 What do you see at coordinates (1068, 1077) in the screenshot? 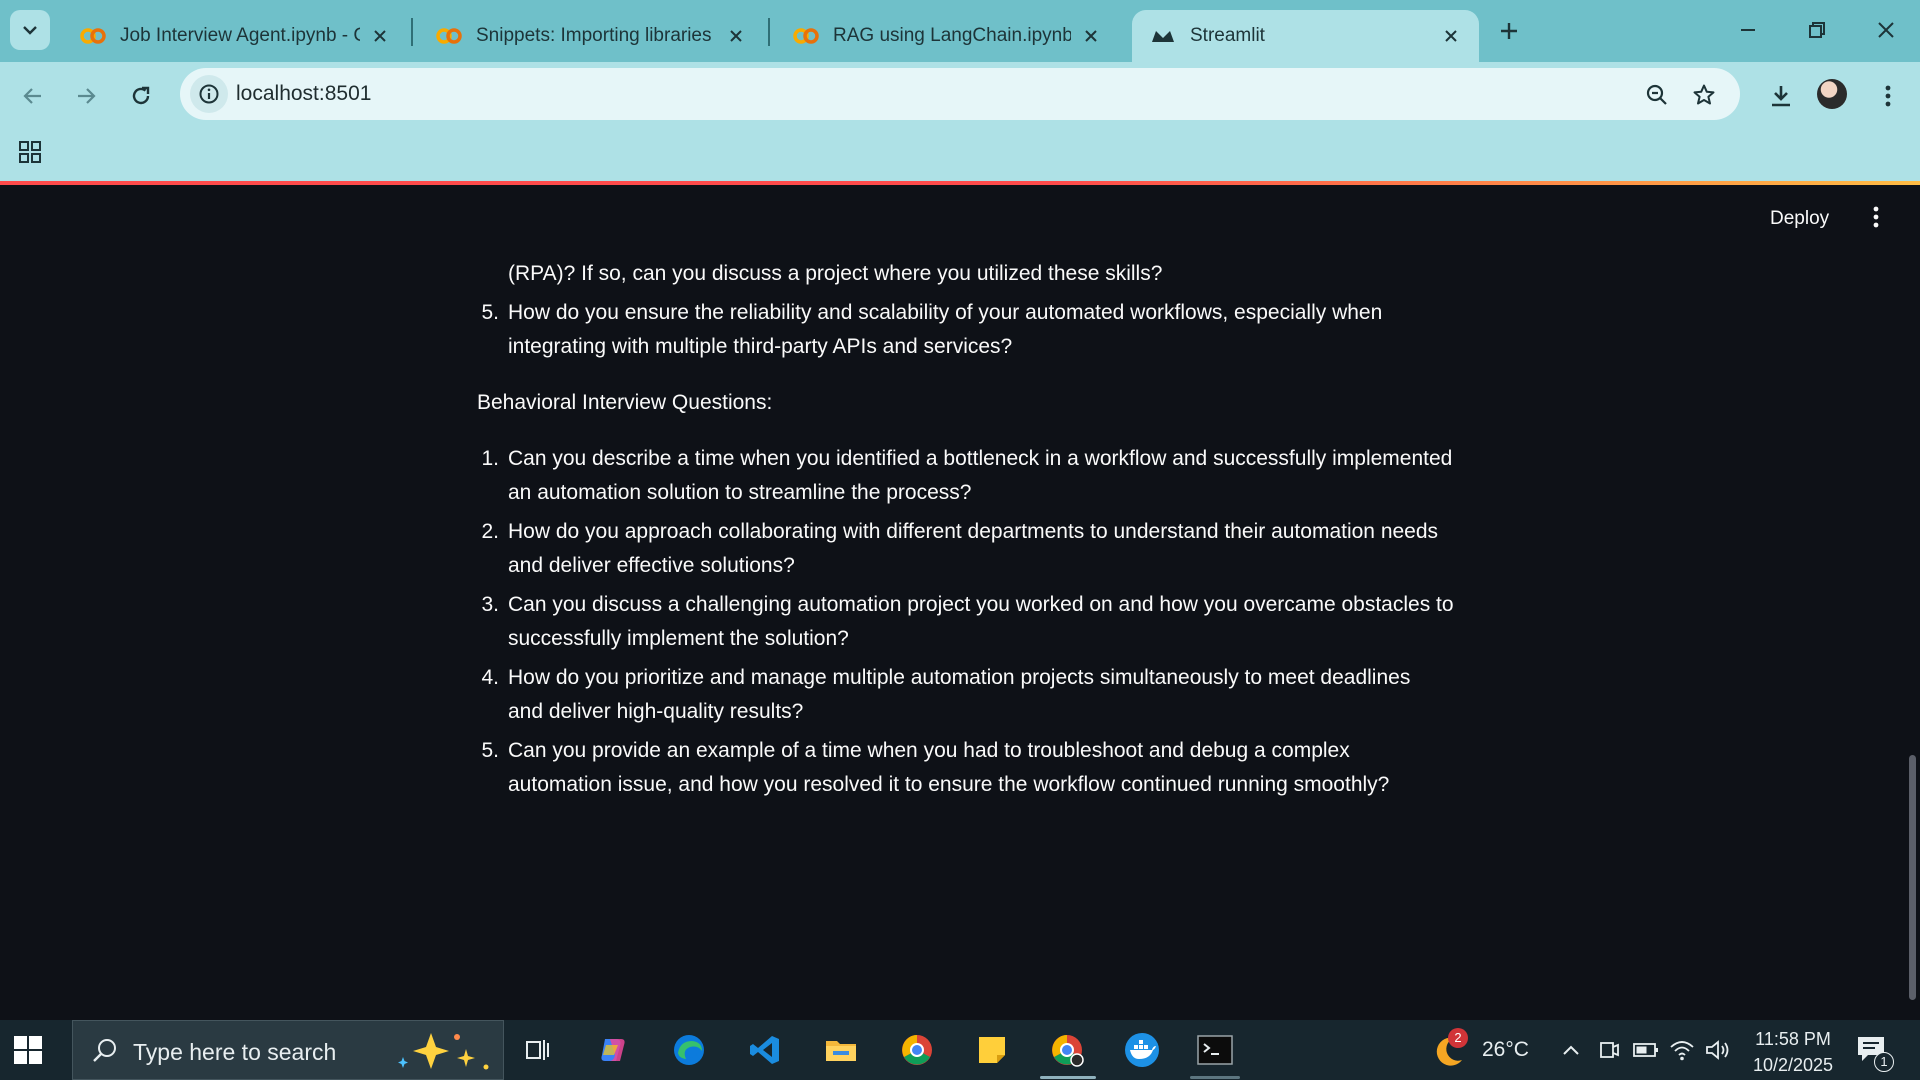
I see `active-app-indicator` at bounding box center [1068, 1077].